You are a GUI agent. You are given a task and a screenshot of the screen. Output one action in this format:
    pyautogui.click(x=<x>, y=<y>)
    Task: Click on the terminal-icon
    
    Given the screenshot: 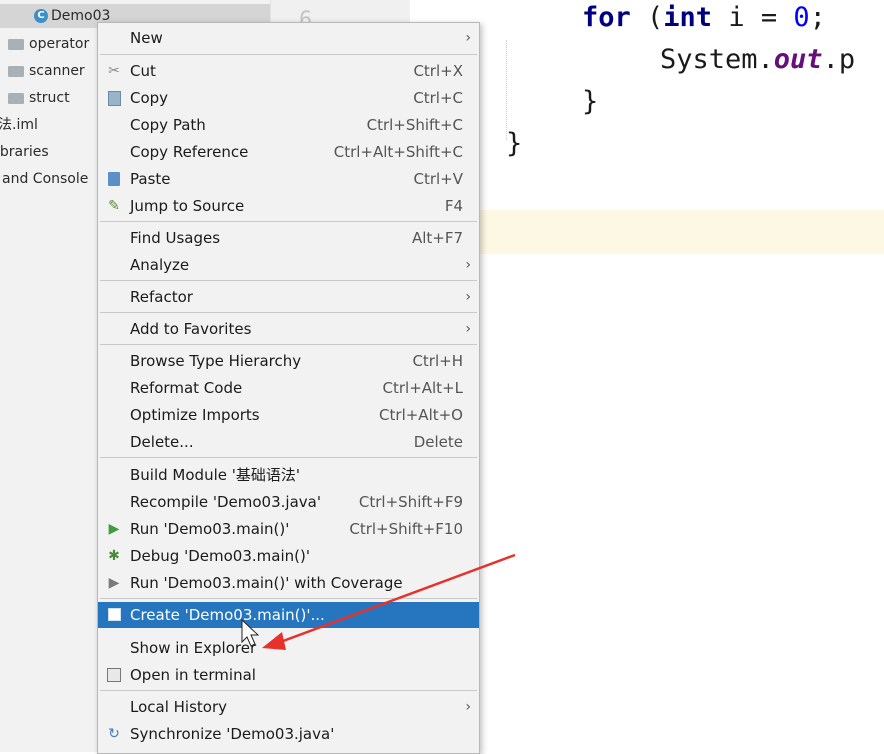 What is the action you would take?
    pyautogui.click(x=114, y=675)
    